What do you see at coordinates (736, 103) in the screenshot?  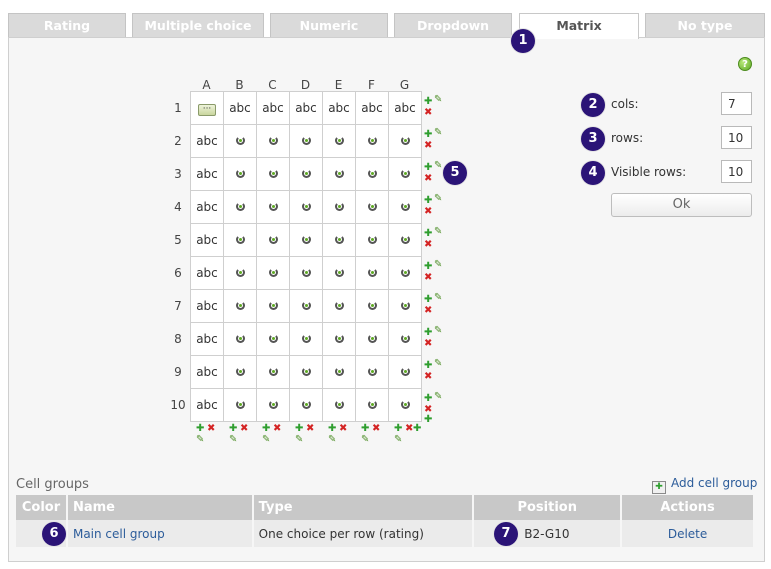 I see `cols-input` at bounding box center [736, 103].